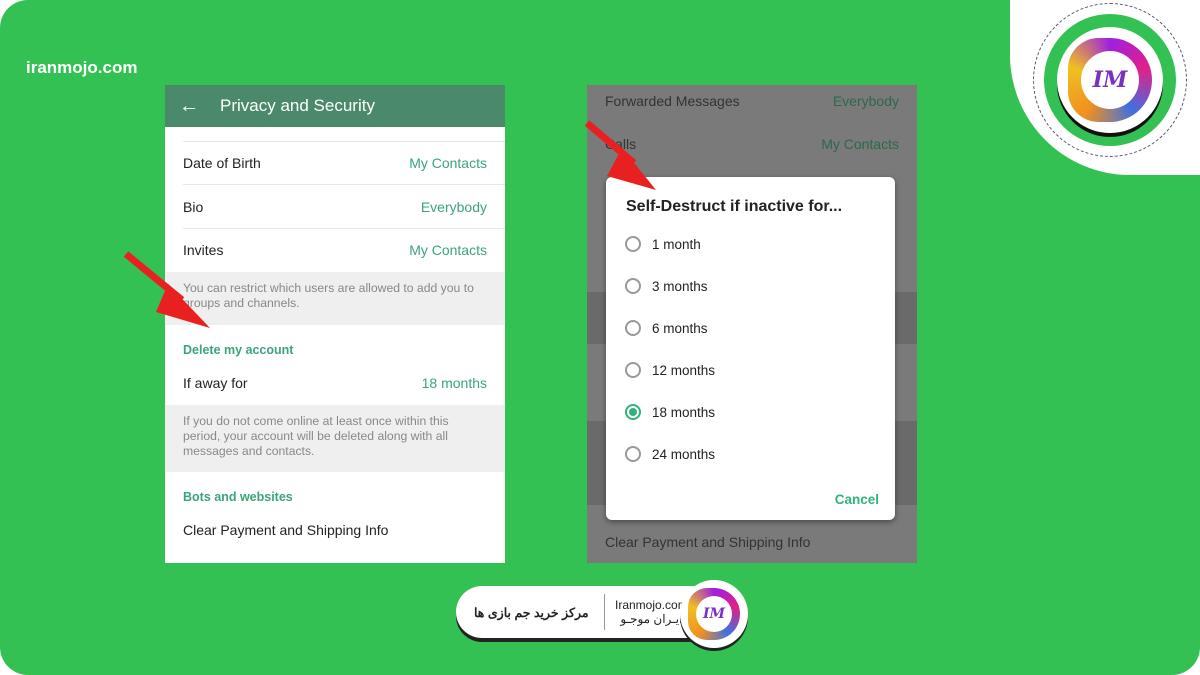 Image resolution: width=1200 pixels, height=675 pixels. I want to click on option-label: 1 month, so click(676, 244).